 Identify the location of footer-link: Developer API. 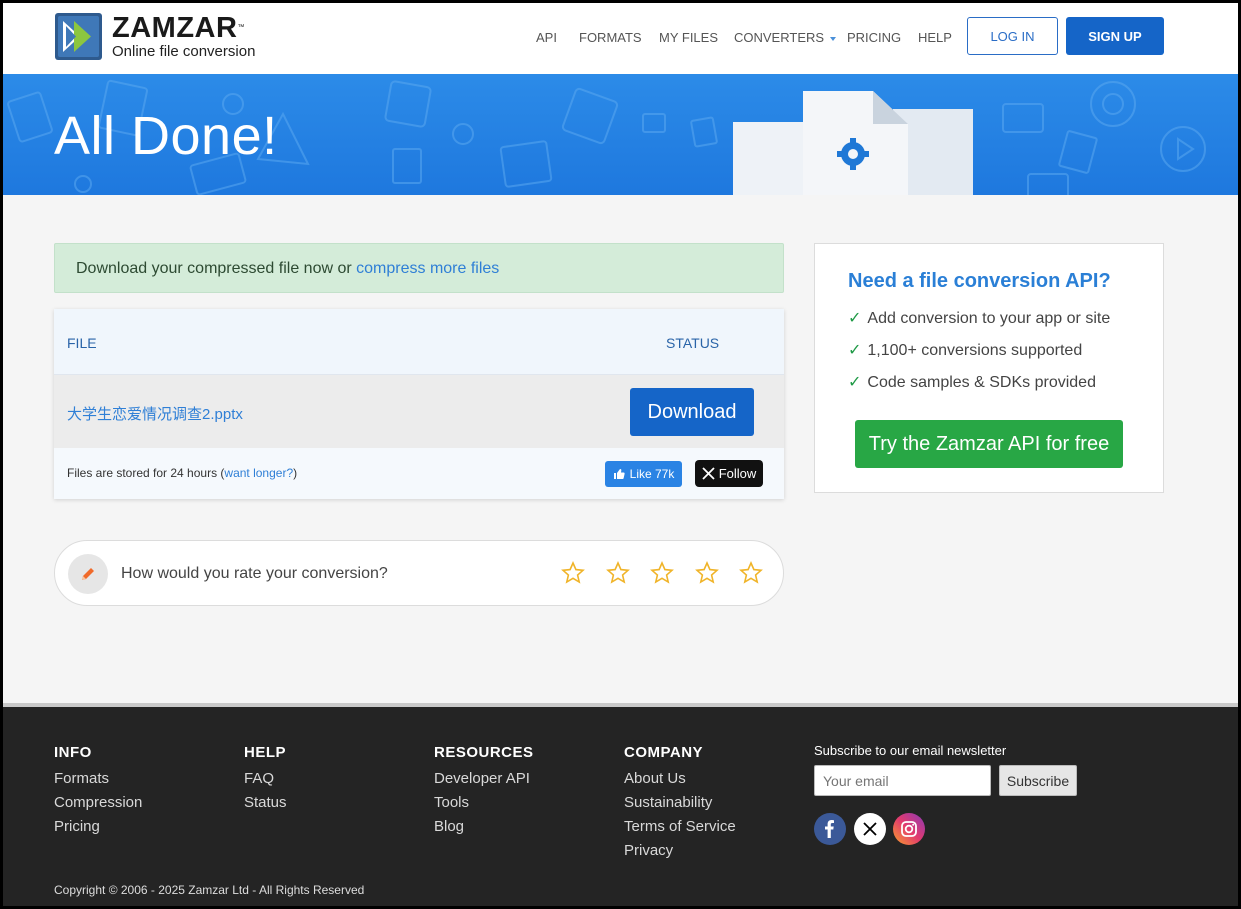
(484, 779).